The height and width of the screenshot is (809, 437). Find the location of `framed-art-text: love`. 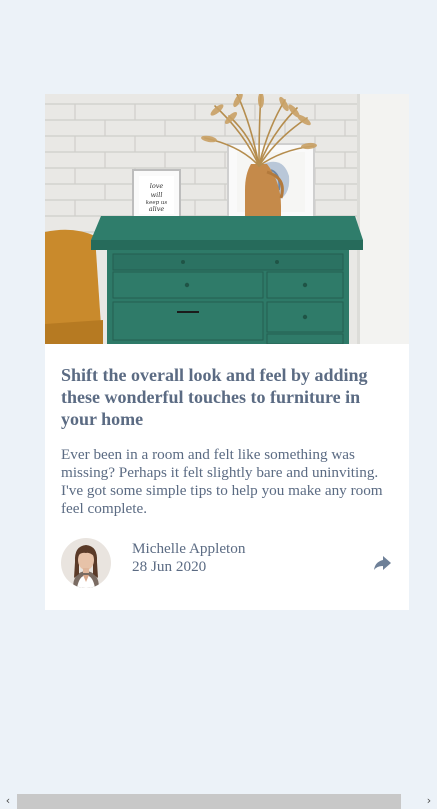

framed-art-text: love is located at coordinates (157, 186).